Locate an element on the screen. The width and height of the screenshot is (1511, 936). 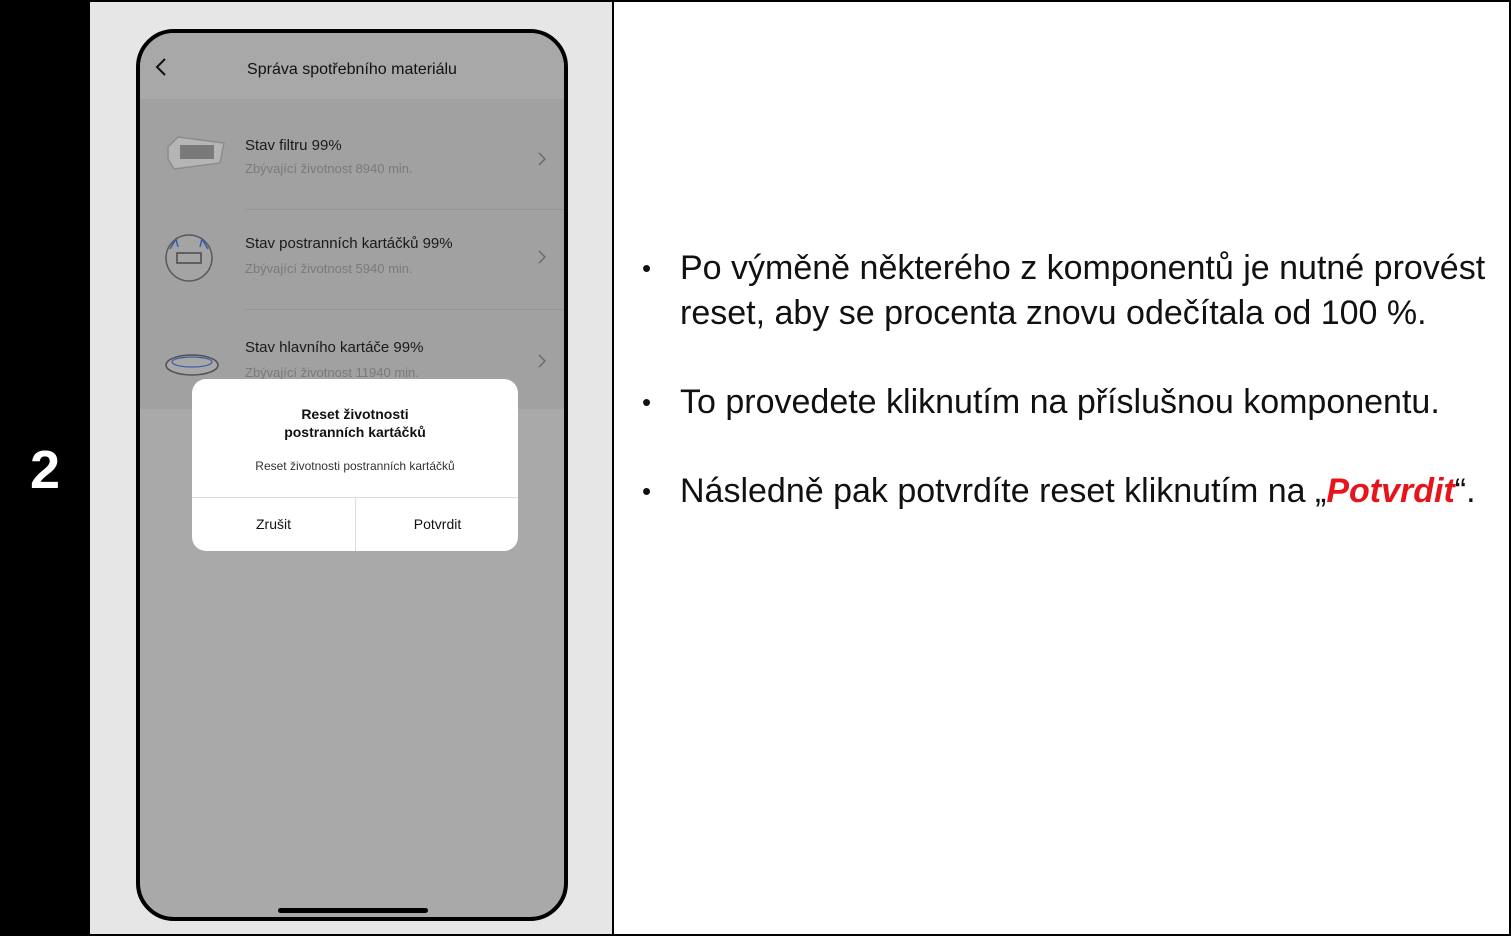
side-brush-icon is located at coordinates (189, 258).